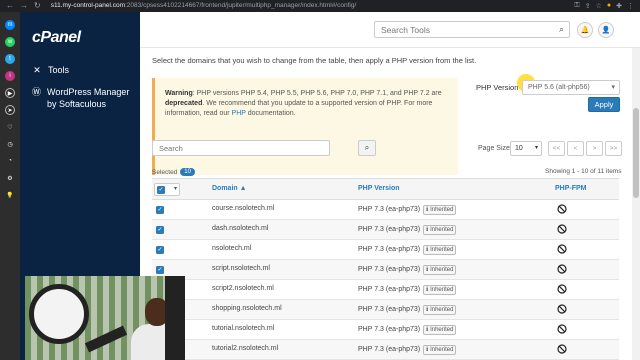  I want to click on cpanel-logo: cPanel, so click(56, 38).